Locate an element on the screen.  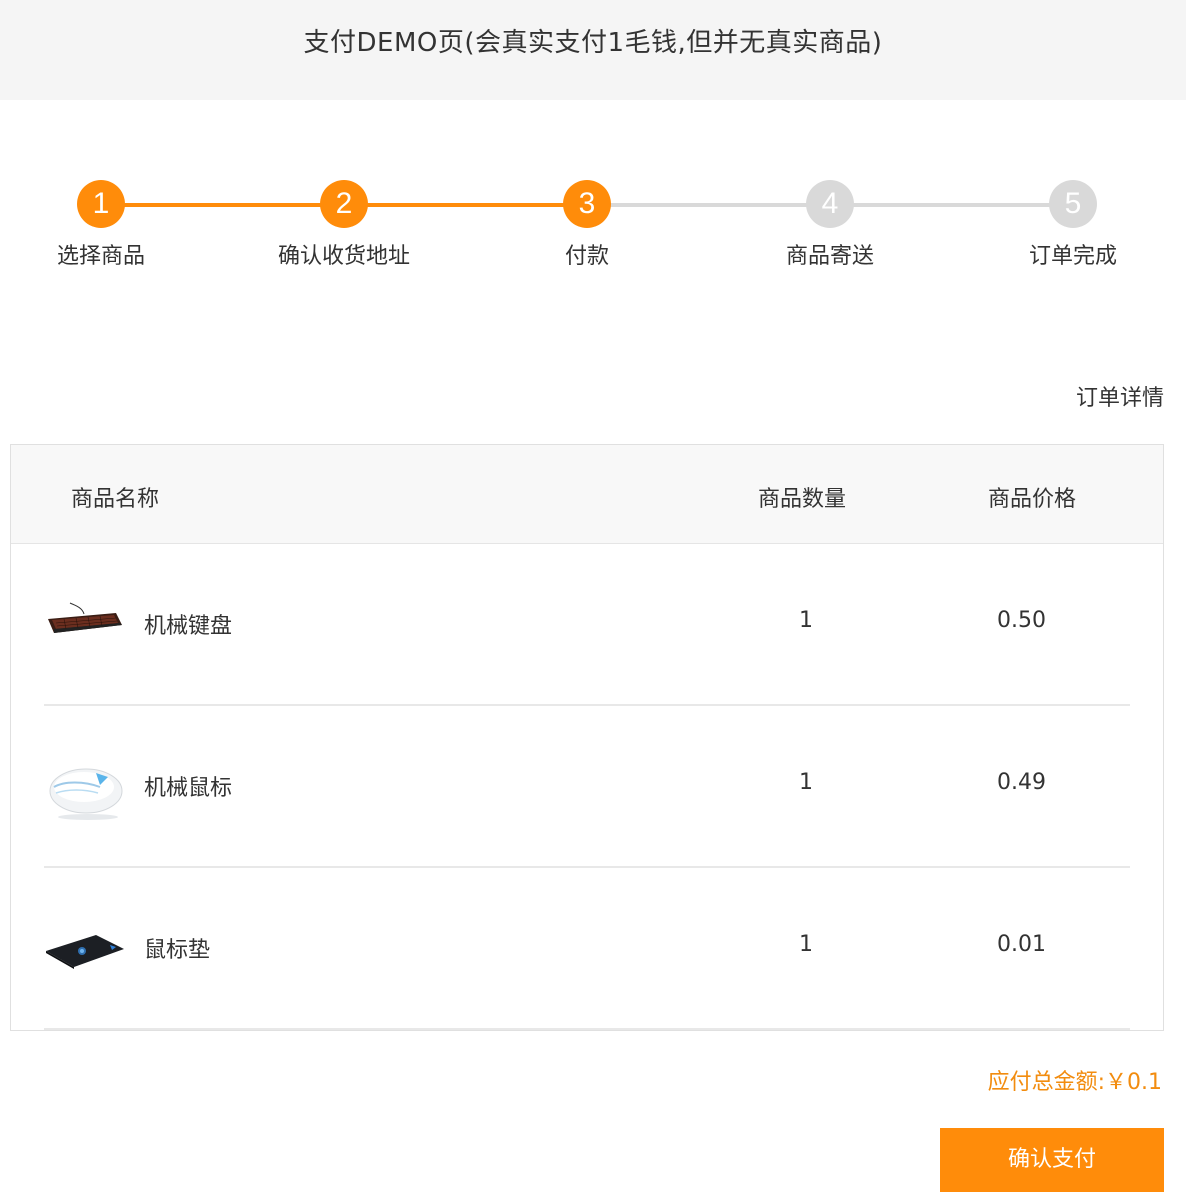
table-header: 商品名称 商品数量 商品价格 is located at coordinates (587, 494).